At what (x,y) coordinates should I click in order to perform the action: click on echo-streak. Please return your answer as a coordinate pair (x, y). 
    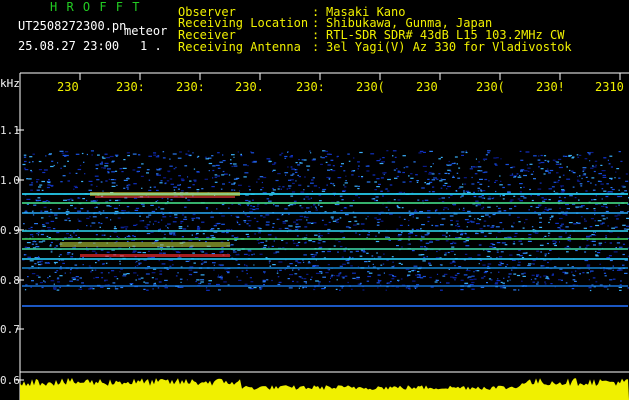
    Looking at the image, I should click on (165, 194).